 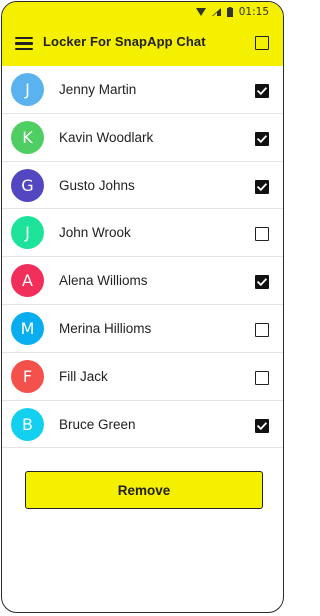 I want to click on contact-row: A Alena Willioms, so click(x=142, y=281).